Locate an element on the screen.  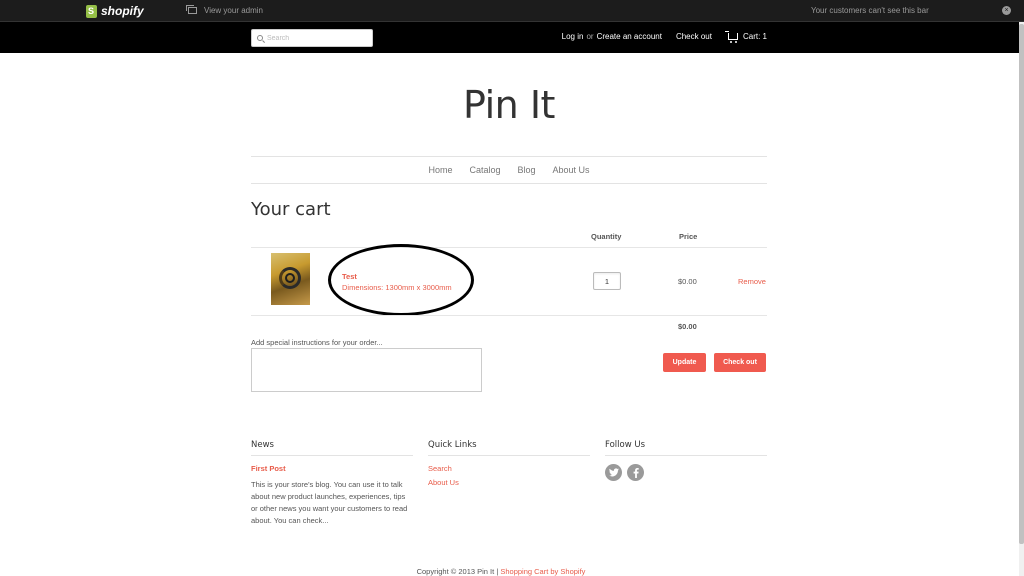
price-column-header: Price is located at coordinates (688, 236).